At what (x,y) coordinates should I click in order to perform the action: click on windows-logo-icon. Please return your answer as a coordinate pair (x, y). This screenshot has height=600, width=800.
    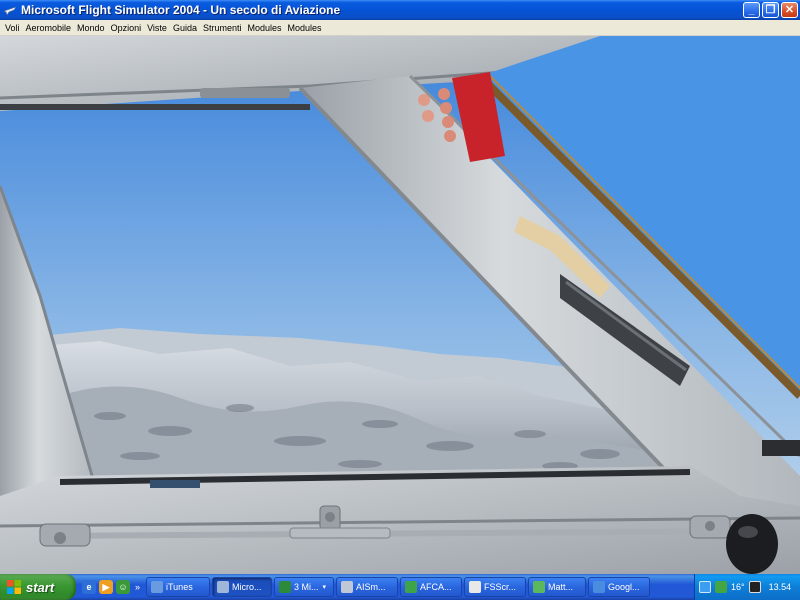
    Looking at the image, I should click on (14, 587).